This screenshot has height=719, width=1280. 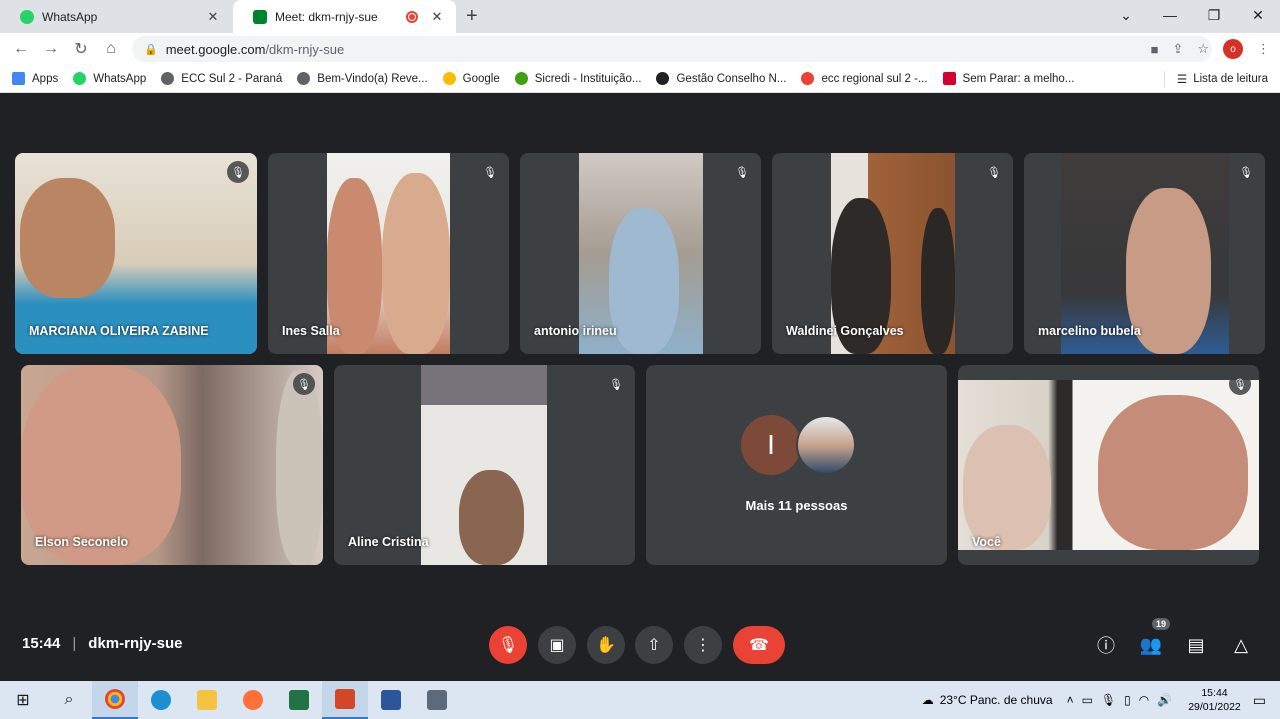 What do you see at coordinates (1164, 79) in the screenshot?
I see `divider` at bounding box center [1164, 79].